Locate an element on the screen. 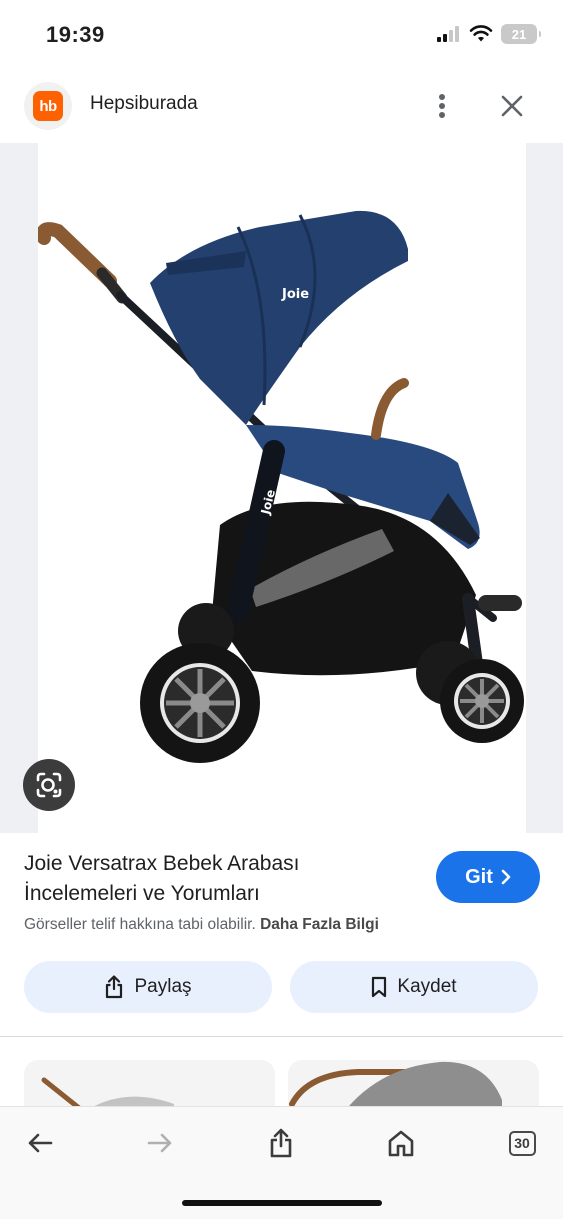 The height and width of the screenshot is (1219, 563). site-logo: hb is located at coordinates (48, 106).